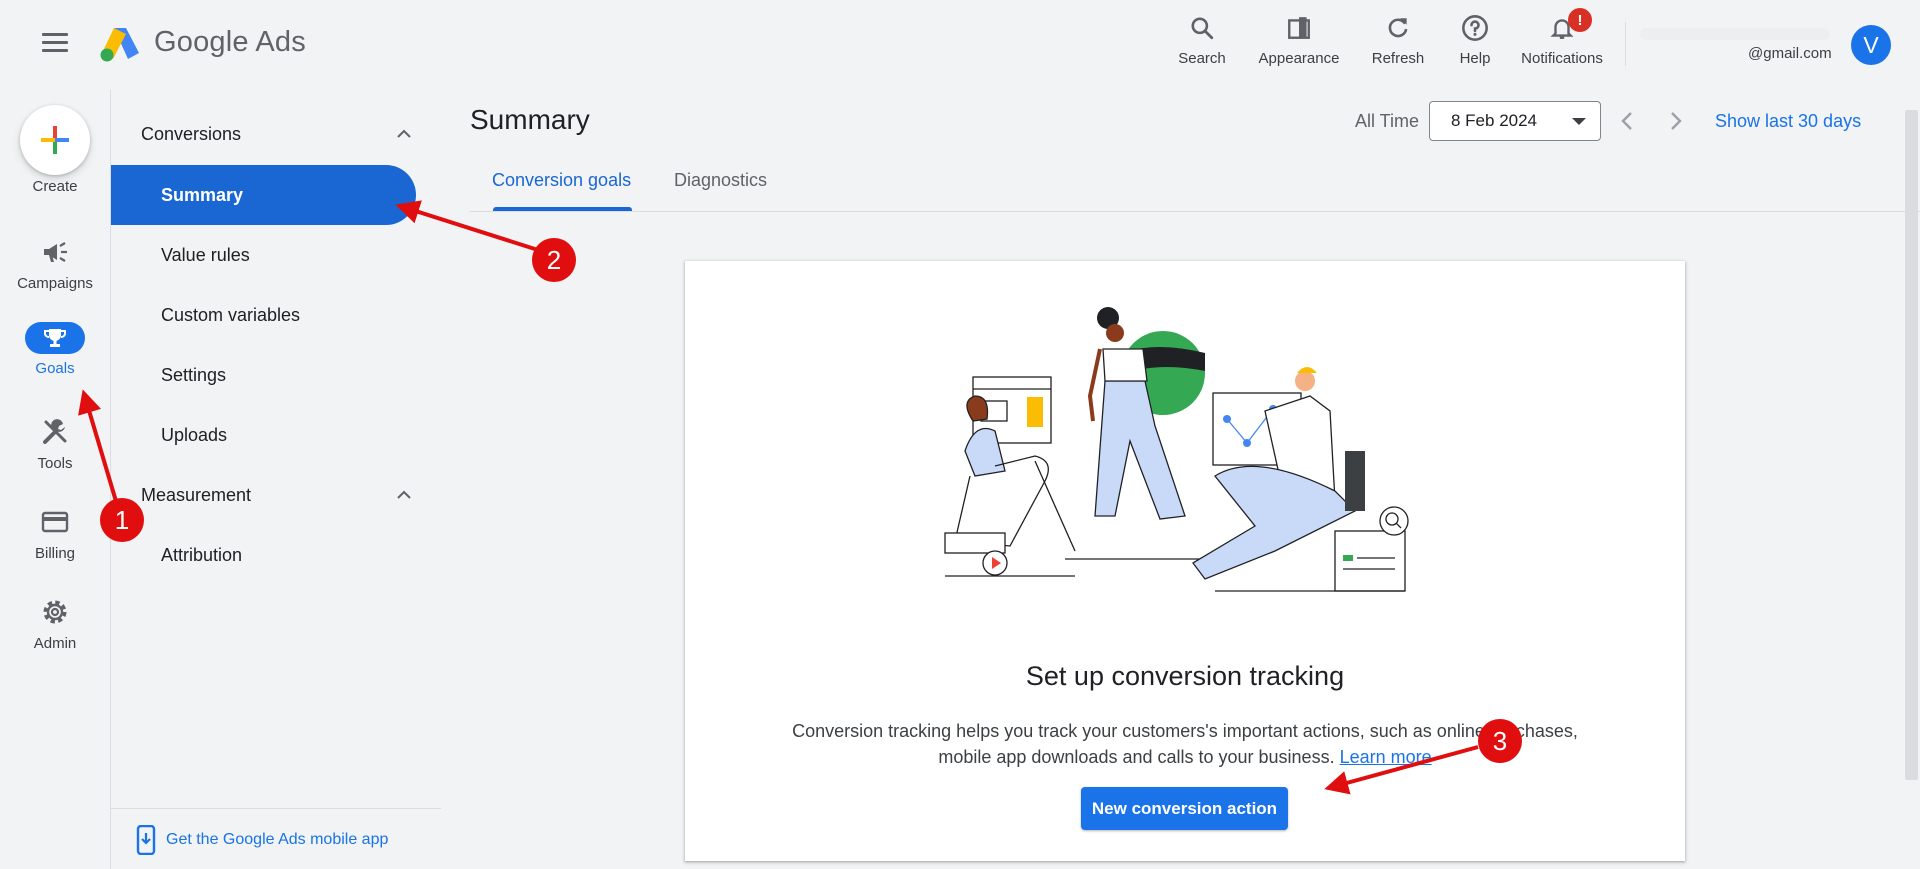  What do you see at coordinates (1871, 45) in the screenshot?
I see `avatar: V` at bounding box center [1871, 45].